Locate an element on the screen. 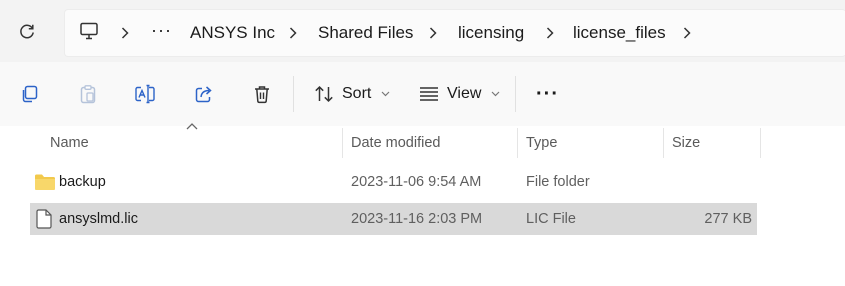 This screenshot has width=845, height=286. view-button: View is located at coordinates (459, 94).